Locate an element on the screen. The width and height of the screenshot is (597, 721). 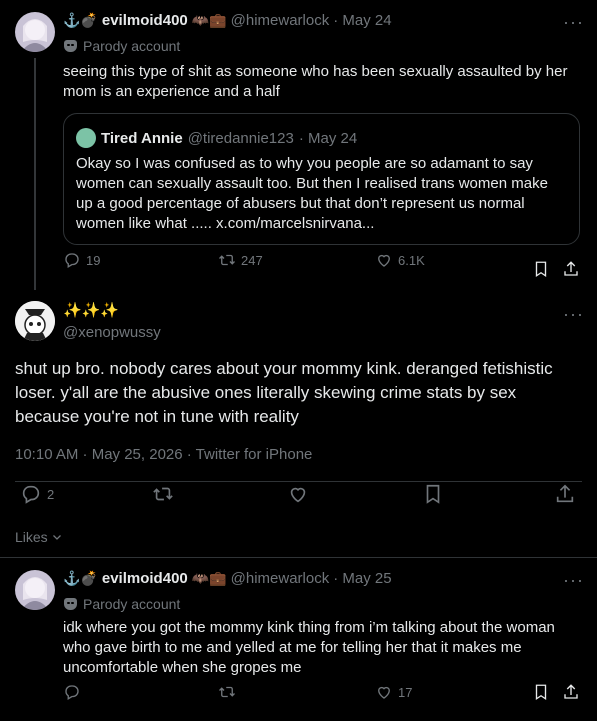
author-name: ✨✨✨ is located at coordinates (91, 310).